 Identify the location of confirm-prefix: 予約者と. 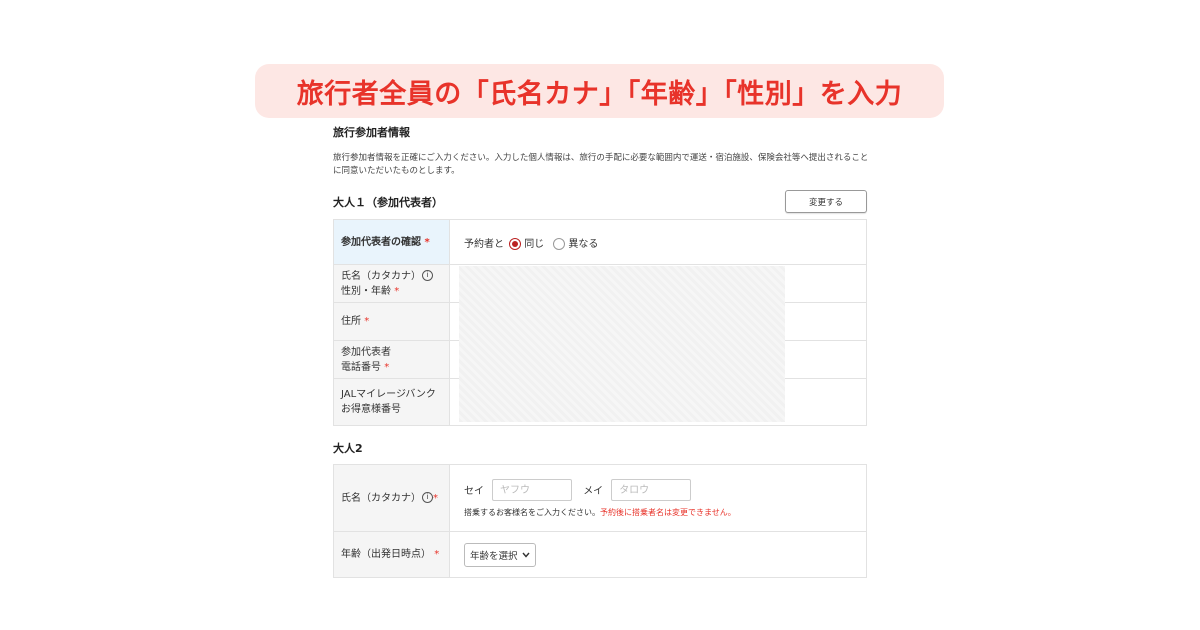
(484, 244).